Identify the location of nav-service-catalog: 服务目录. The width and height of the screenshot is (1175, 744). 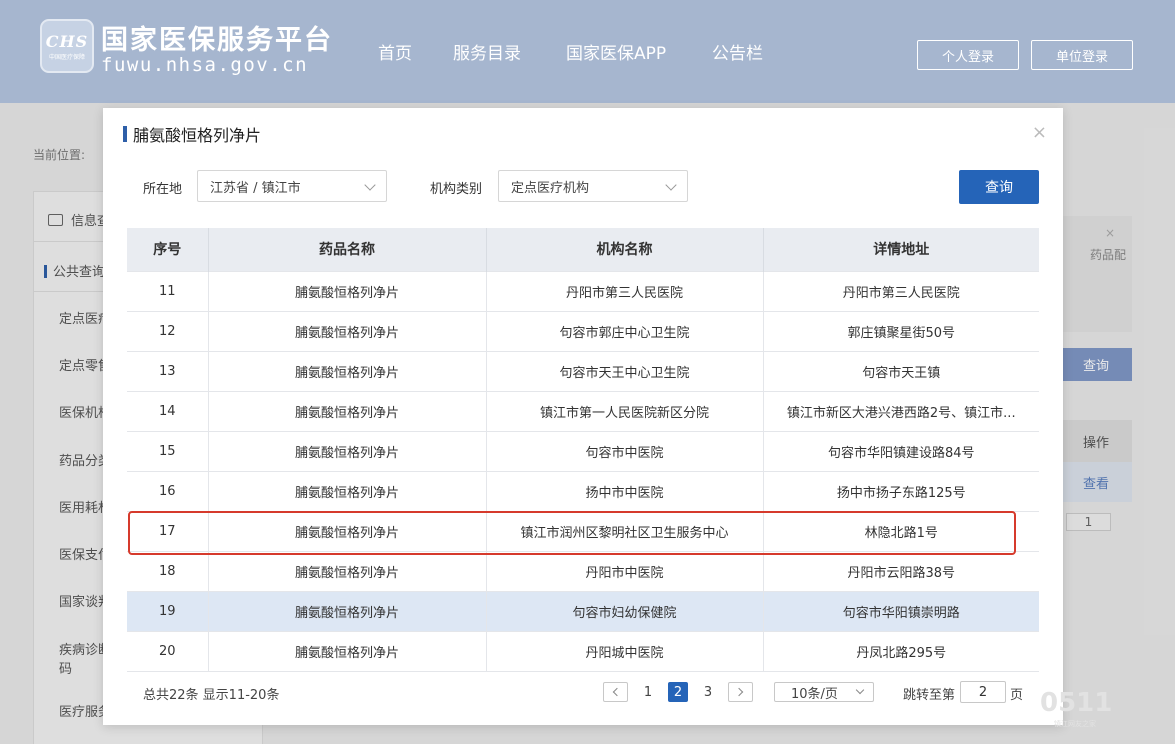
(487, 51).